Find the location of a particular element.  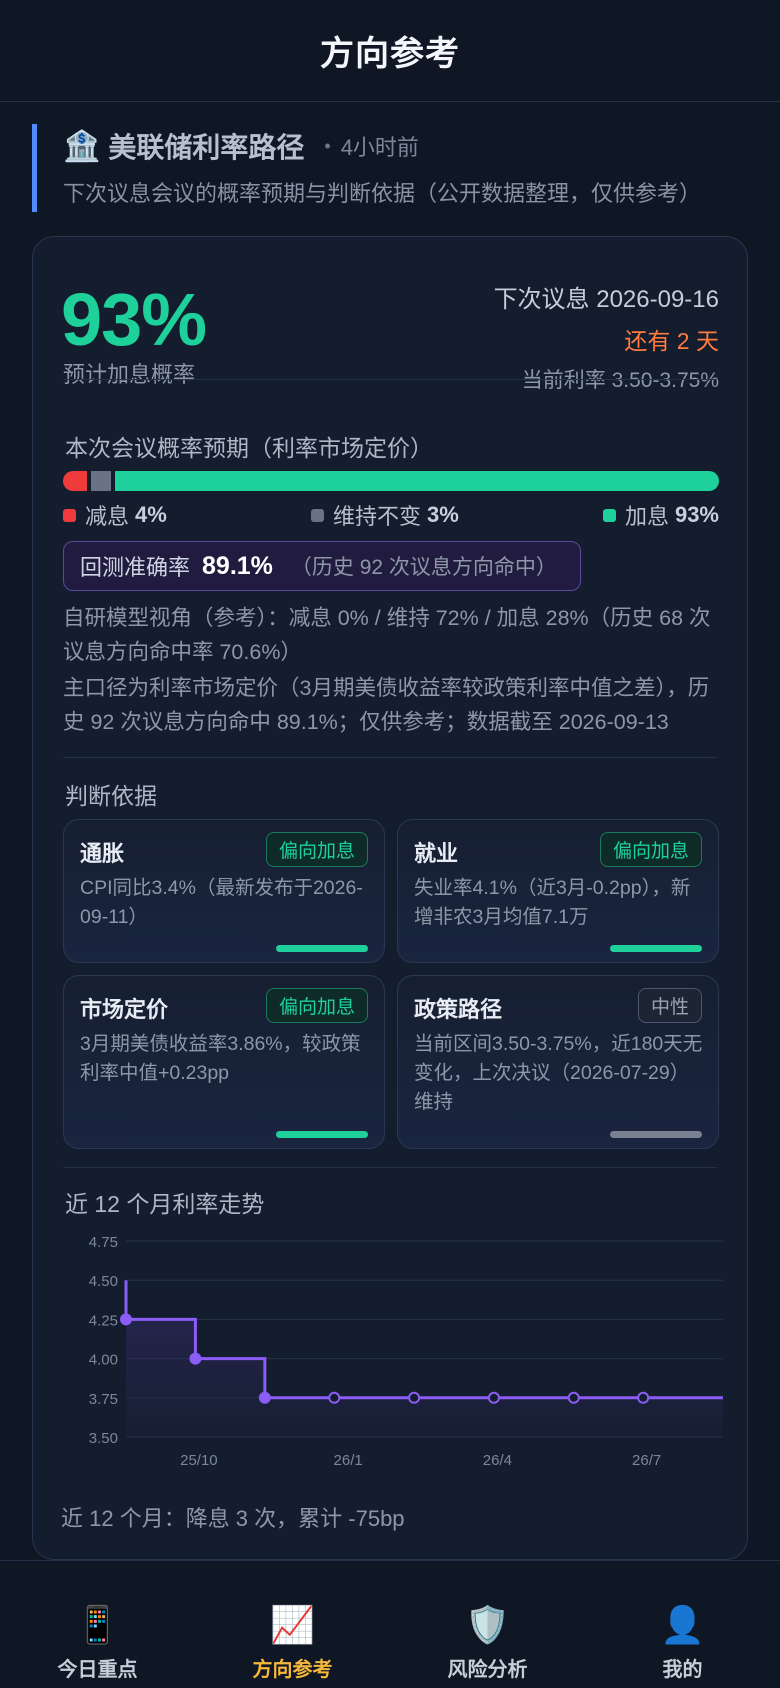

top-bar: 方向参考 is located at coordinates (390, 51).